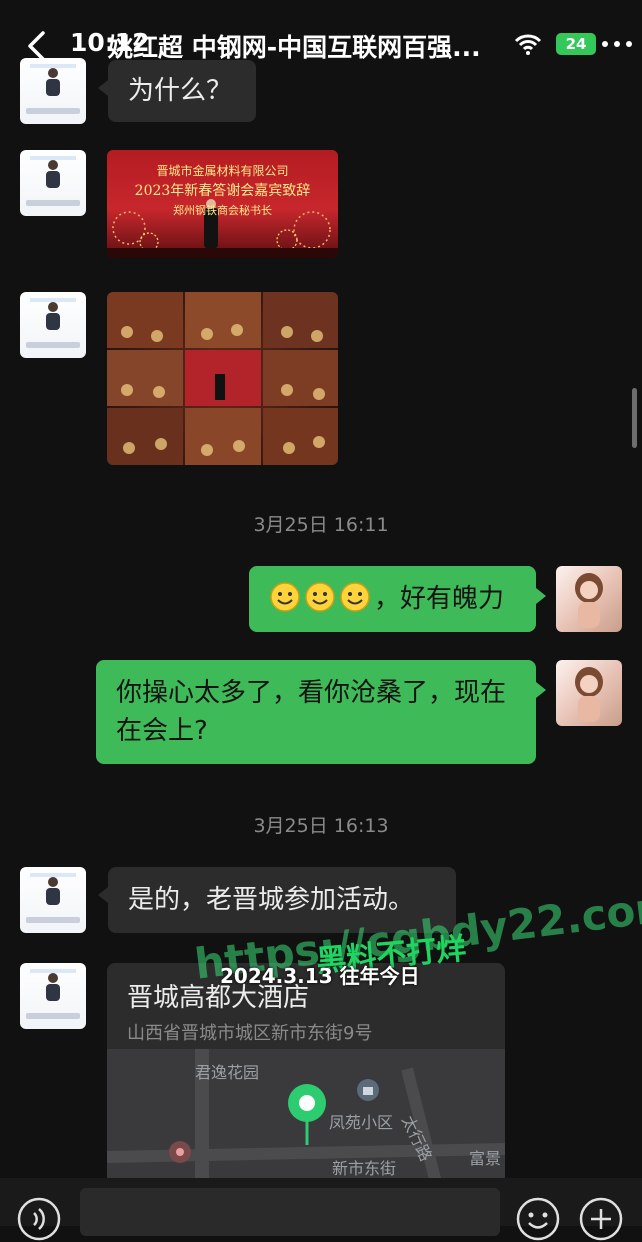 The height and width of the screenshot is (1242, 642). What do you see at coordinates (368, 1090) in the screenshot?
I see `community-poi-icon` at bounding box center [368, 1090].